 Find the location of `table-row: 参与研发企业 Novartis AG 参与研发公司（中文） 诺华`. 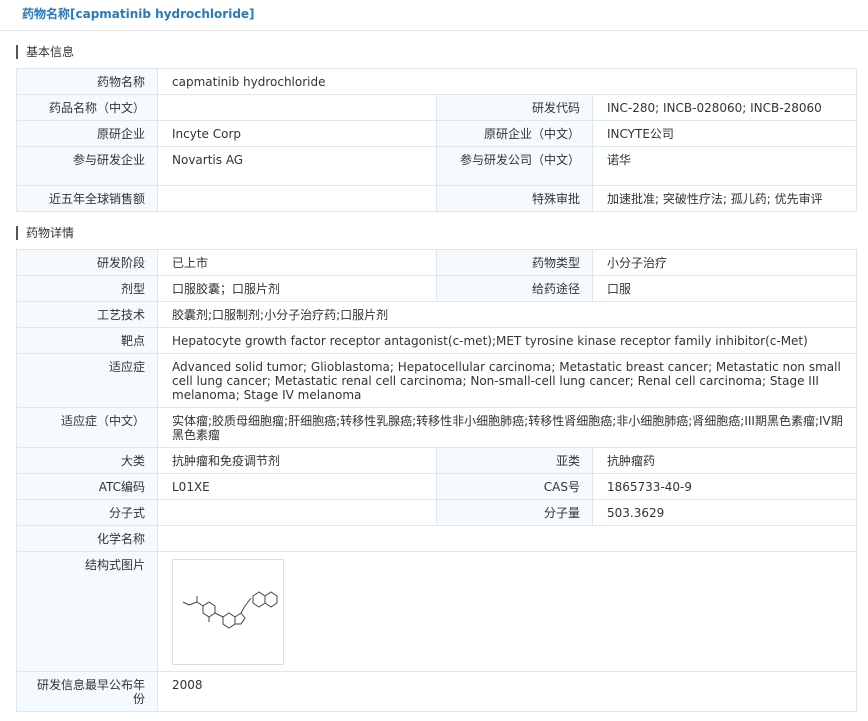

table-row: 参与研发企业 Novartis AG 参与研发公司（中文） 诺华 is located at coordinates (437, 166).